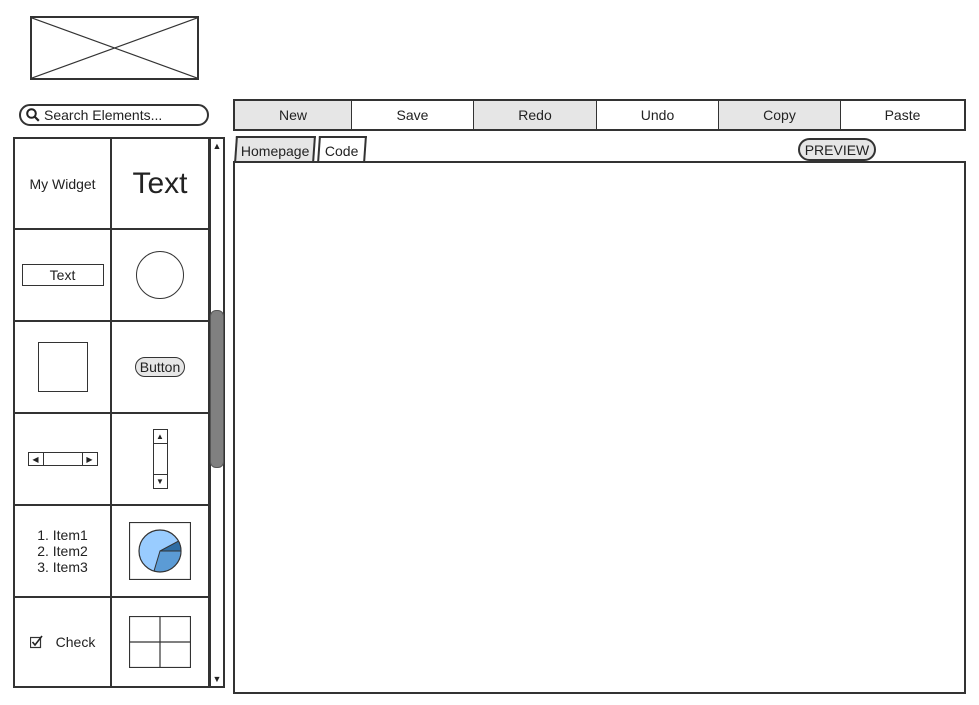 The width and height of the screenshot is (979, 705). What do you see at coordinates (902, 115) in the screenshot?
I see `paste-button: Paste` at bounding box center [902, 115].